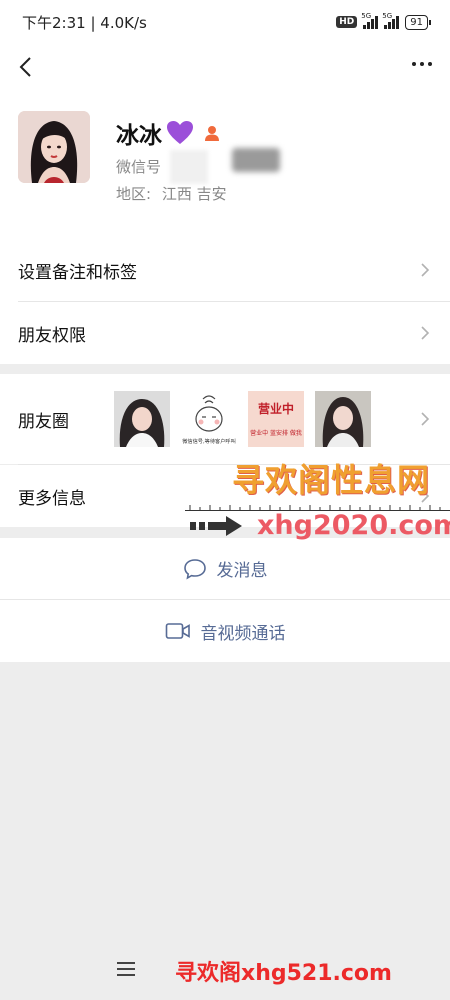 The height and width of the screenshot is (1000, 450). Describe the element at coordinates (370, 20) in the screenshot. I see `signal-icon: 5G` at that location.